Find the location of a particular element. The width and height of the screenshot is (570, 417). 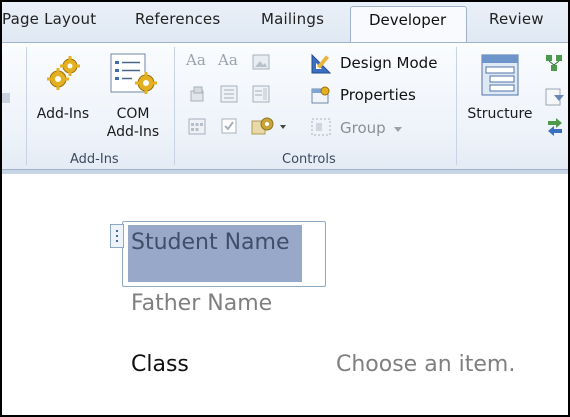

check-box-control-icon is located at coordinates (229, 126).